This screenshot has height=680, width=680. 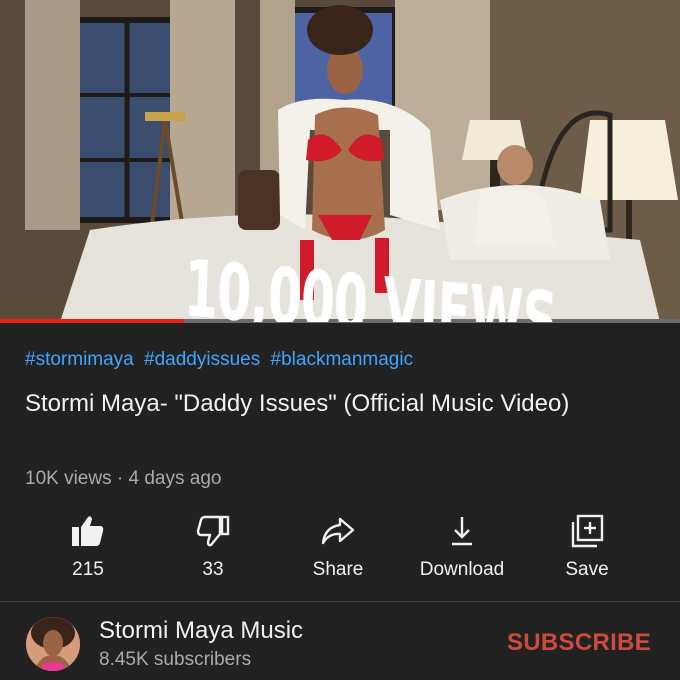 What do you see at coordinates (462, 569) in the screenshot?
I see `download-label: Download` at bounding box center [462, 569].